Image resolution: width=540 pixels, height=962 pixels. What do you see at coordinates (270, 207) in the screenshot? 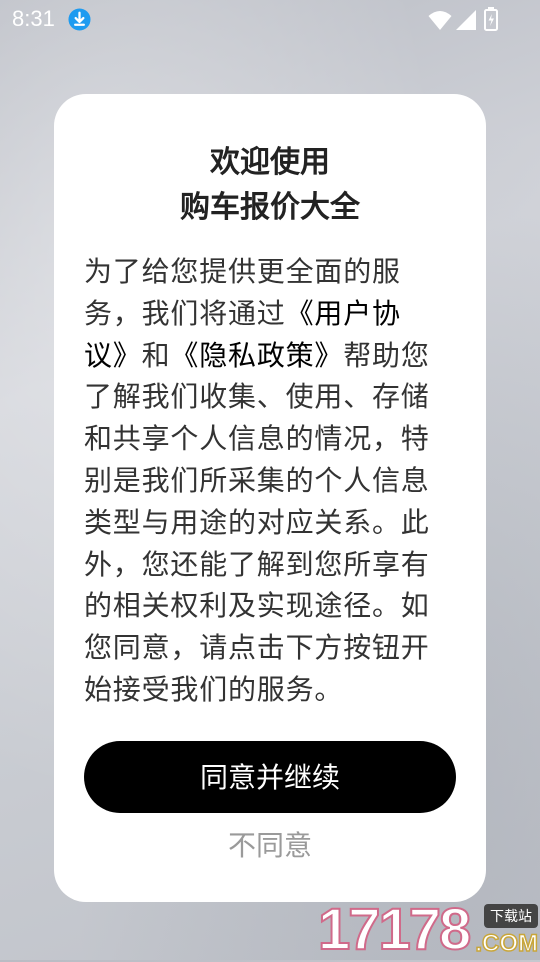
I see `title-line-2: 购车报价大全` at bounding box center [270, 207].